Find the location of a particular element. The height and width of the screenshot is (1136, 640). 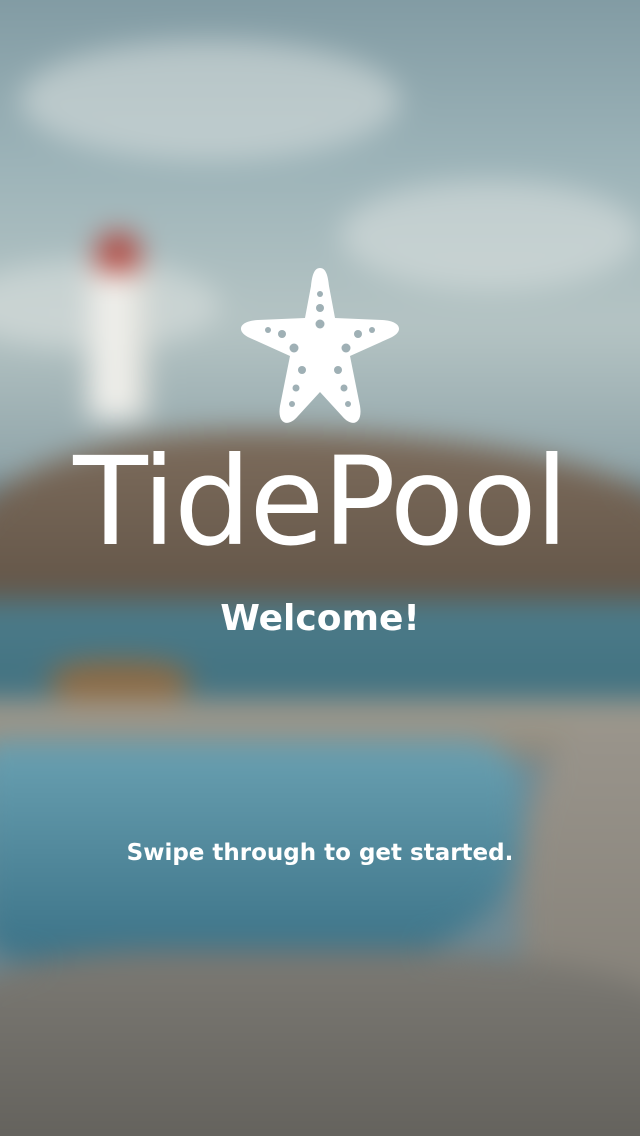

brand-wordmark: TidePool is located at coordinates (321, 502).